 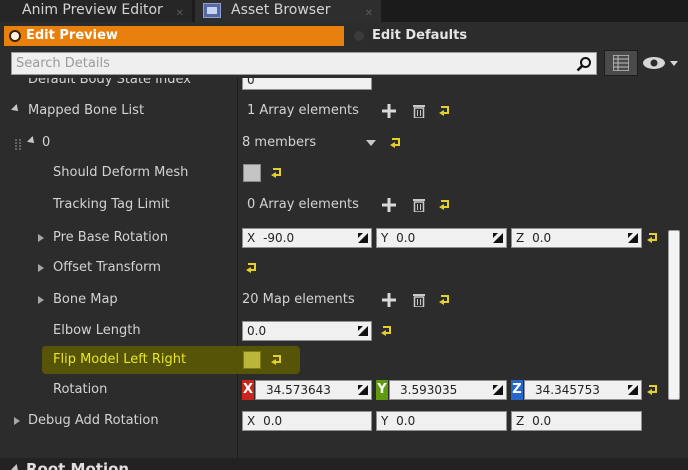 I want to click on row-element-0: 0 8 members, so click(x=332, y=143).